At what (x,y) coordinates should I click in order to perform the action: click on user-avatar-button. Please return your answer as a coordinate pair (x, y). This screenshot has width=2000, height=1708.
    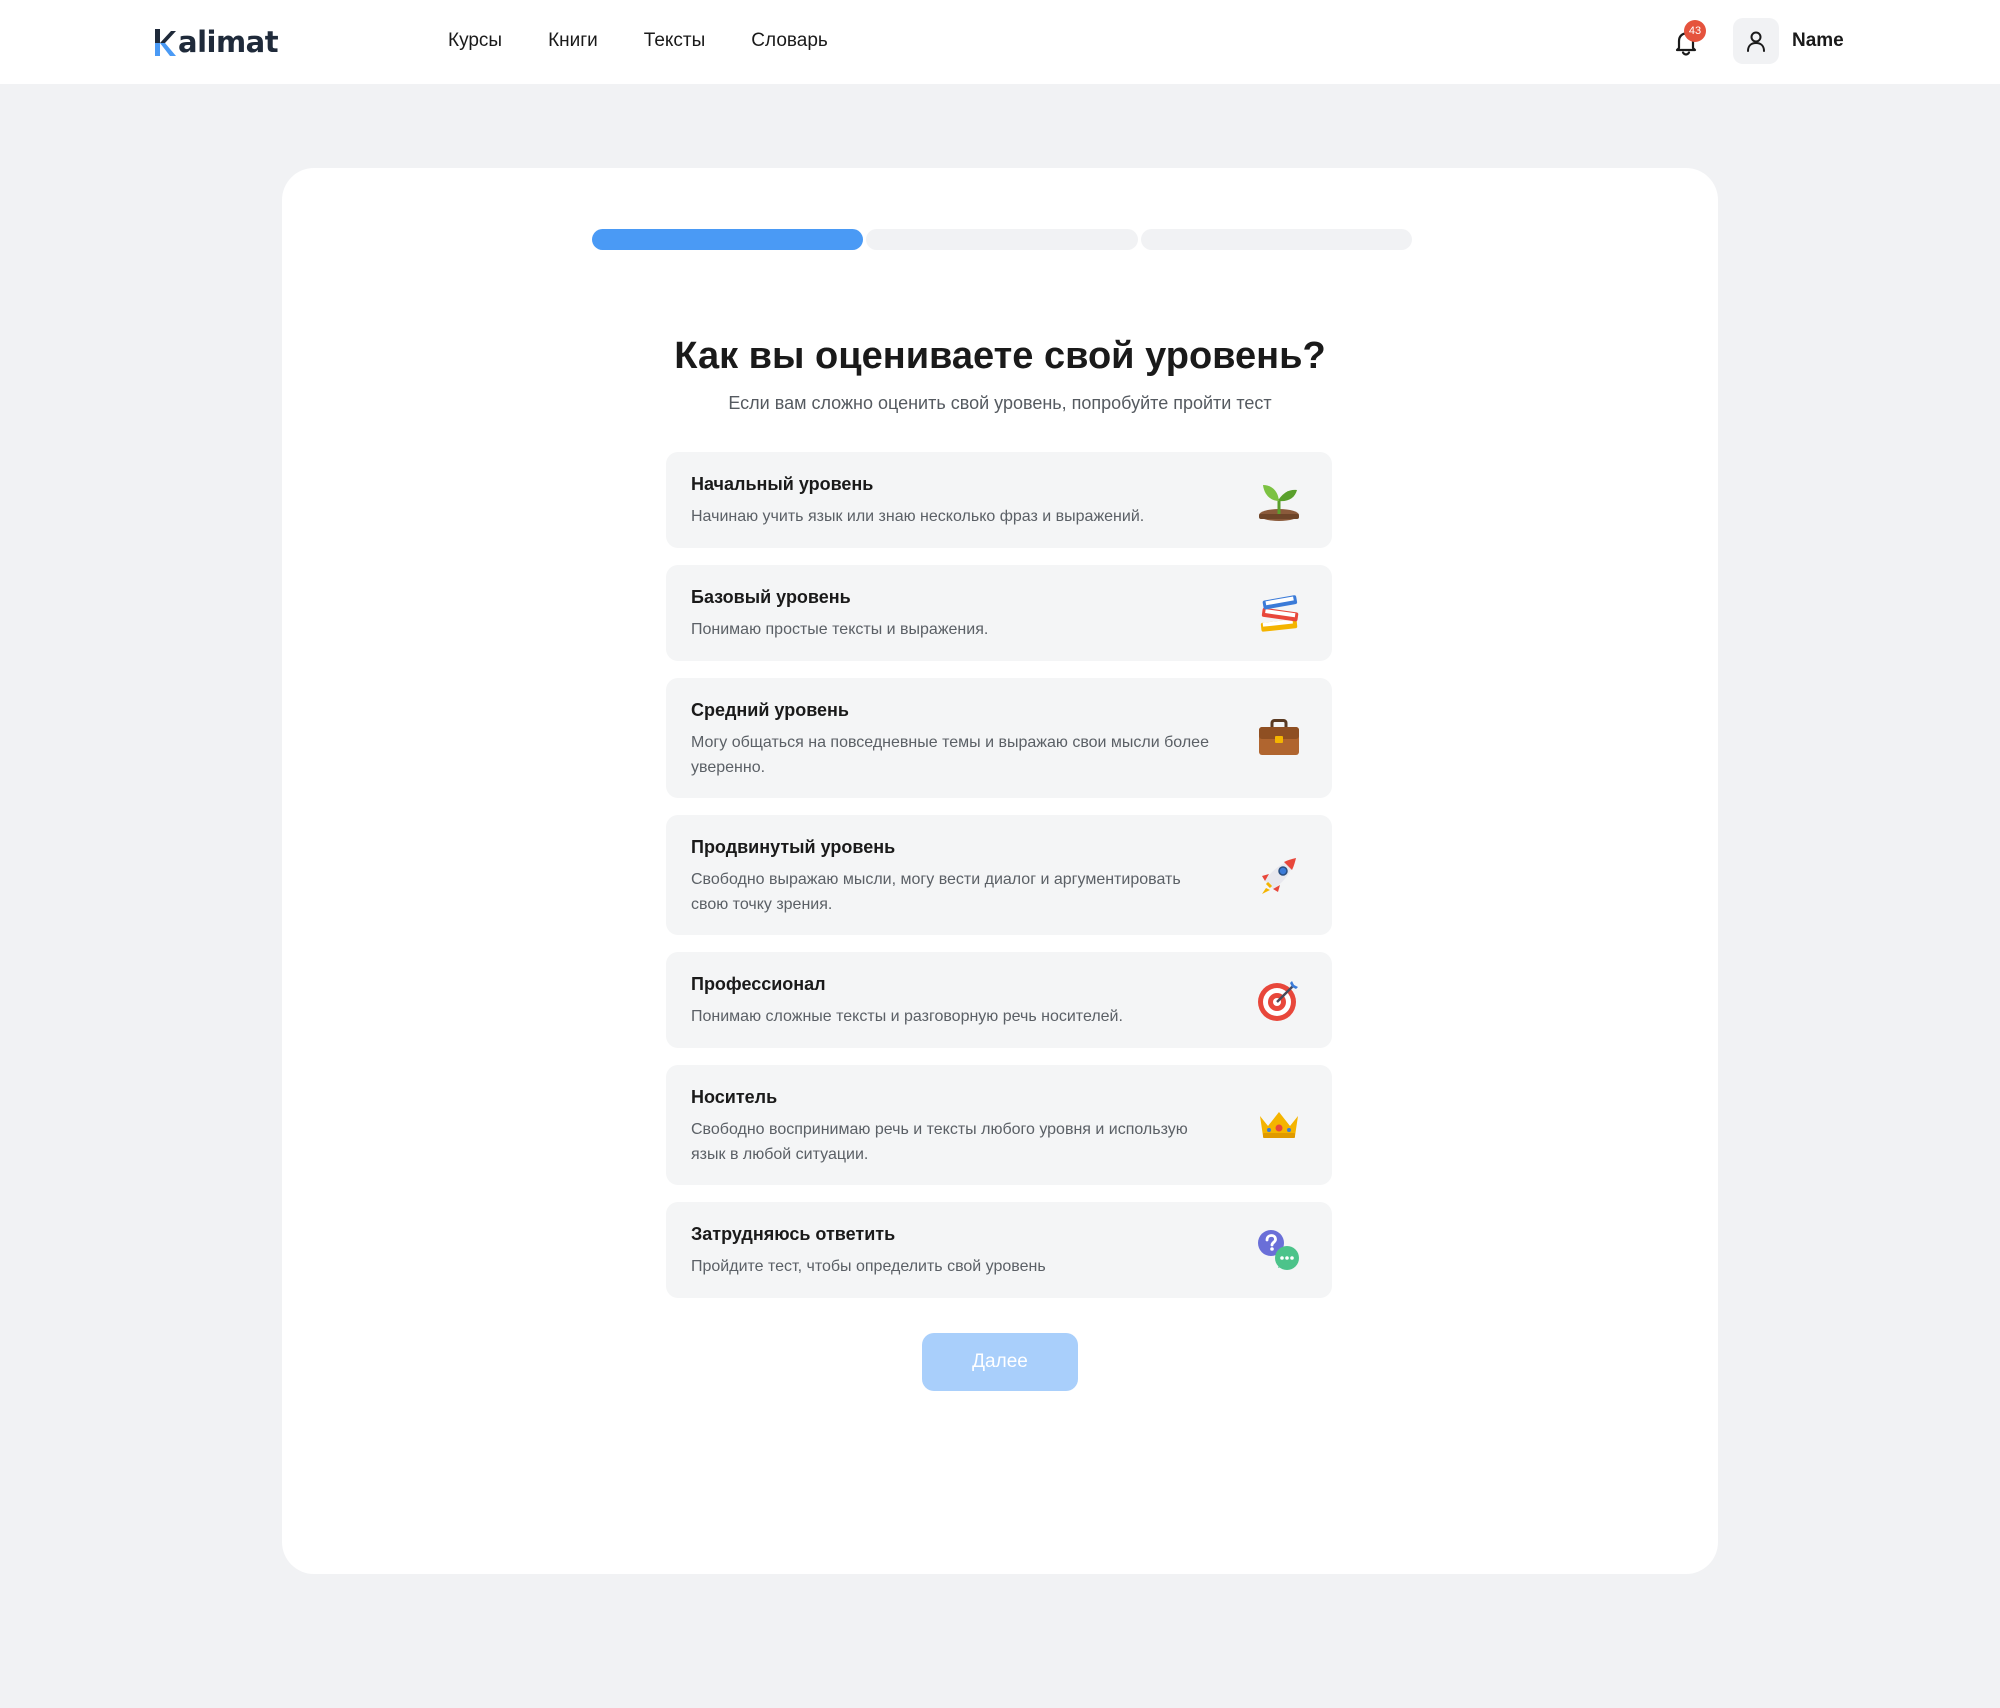
    Looking at the image, I should click on (1756, 41).